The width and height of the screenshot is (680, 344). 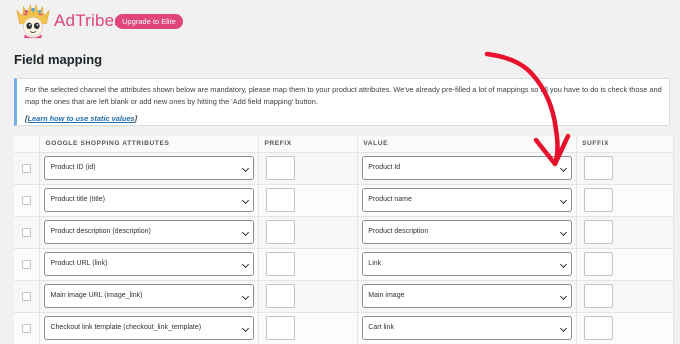 What do you see at coordinates (88, 20) in the screenshot?
I see `brand-name: AdTribes` at bounding box center [88, 20].